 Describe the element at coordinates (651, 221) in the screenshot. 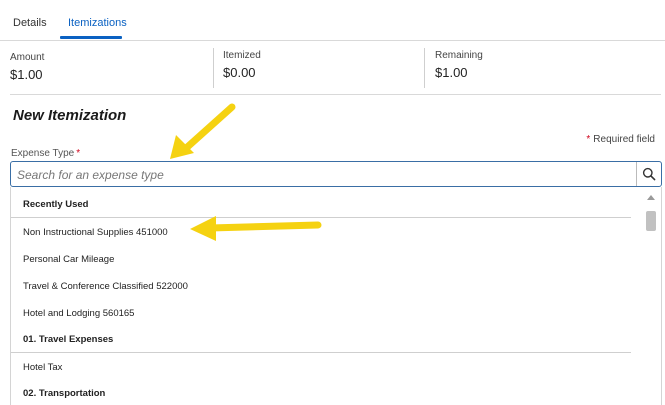

I see `scroll-thumb` at that location.